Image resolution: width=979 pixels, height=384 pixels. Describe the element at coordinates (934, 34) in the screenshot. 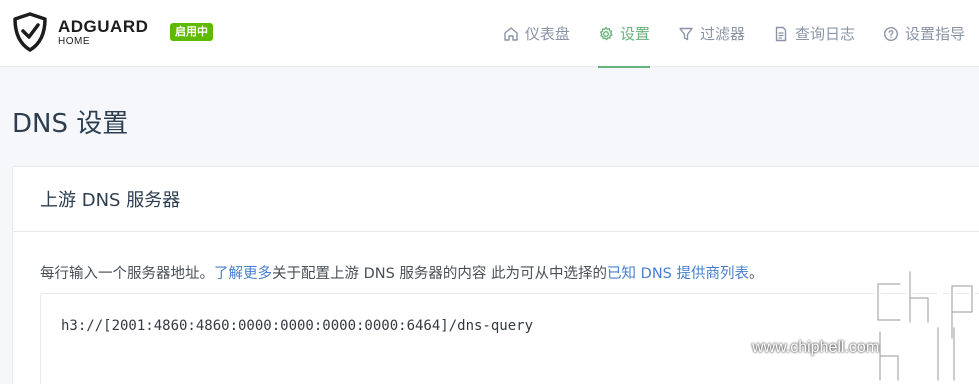

I see `nav-setup-guide-label: 设置指导` at that location.